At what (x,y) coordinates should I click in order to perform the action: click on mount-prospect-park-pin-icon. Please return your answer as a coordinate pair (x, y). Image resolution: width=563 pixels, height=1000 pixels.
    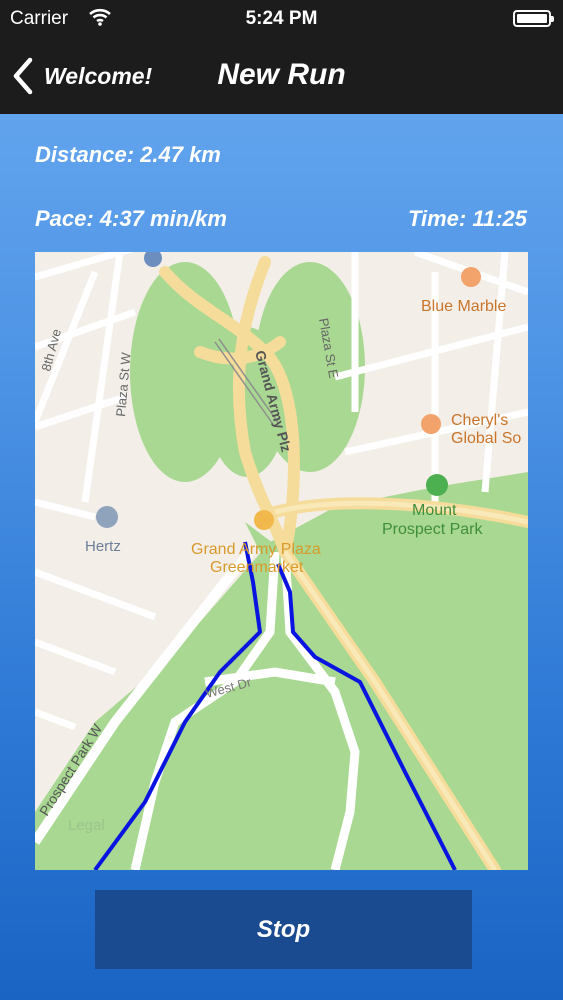
    Looking at the image, I should click on (437, 485).